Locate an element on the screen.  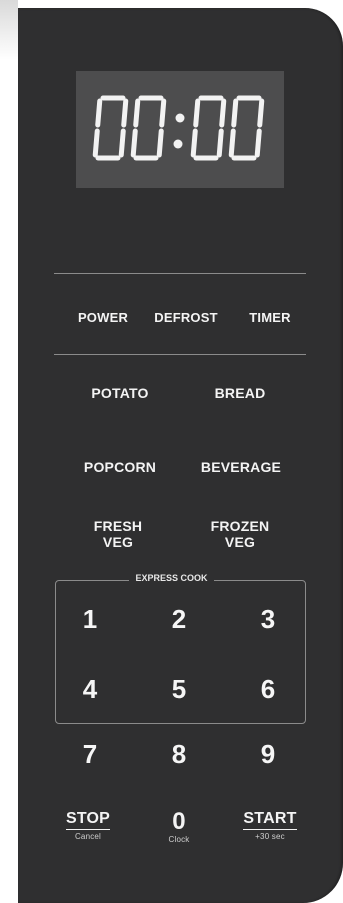
key-3: 3 is located at coordinates (268, 619).